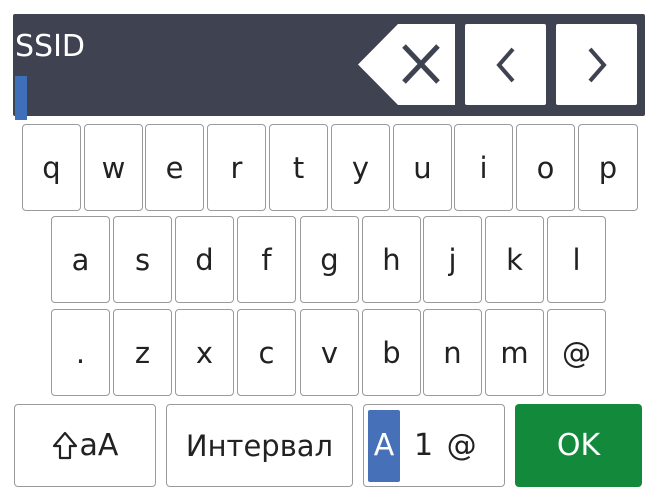 The height and width of the screenshot is (490, 648). I want to click on backspace-icon, so click(406, 64).